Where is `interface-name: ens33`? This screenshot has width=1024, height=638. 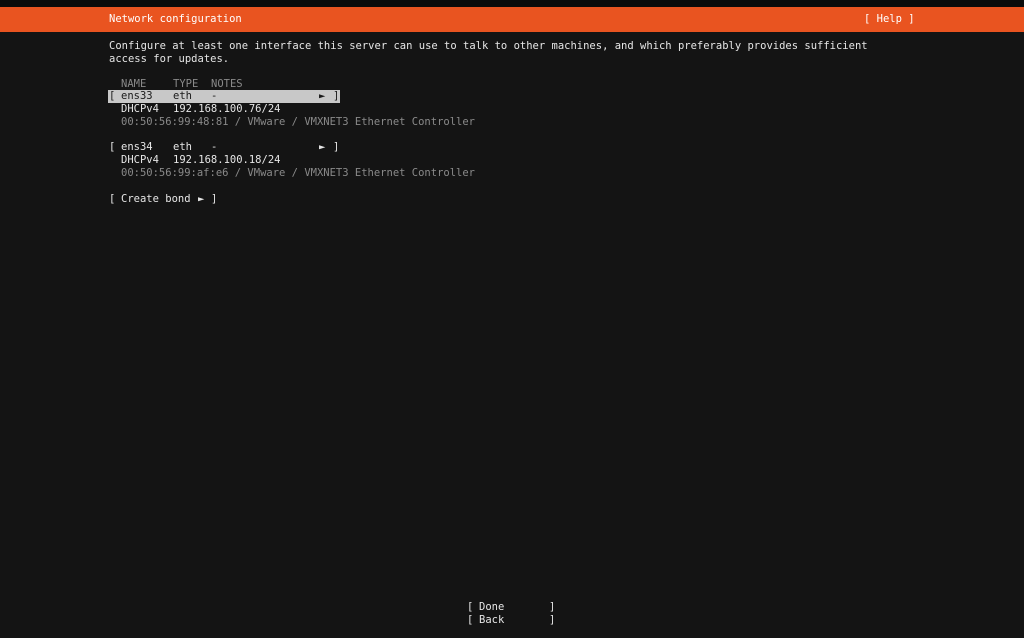
interface-name: ens33 is located at coordinates (137, 96).